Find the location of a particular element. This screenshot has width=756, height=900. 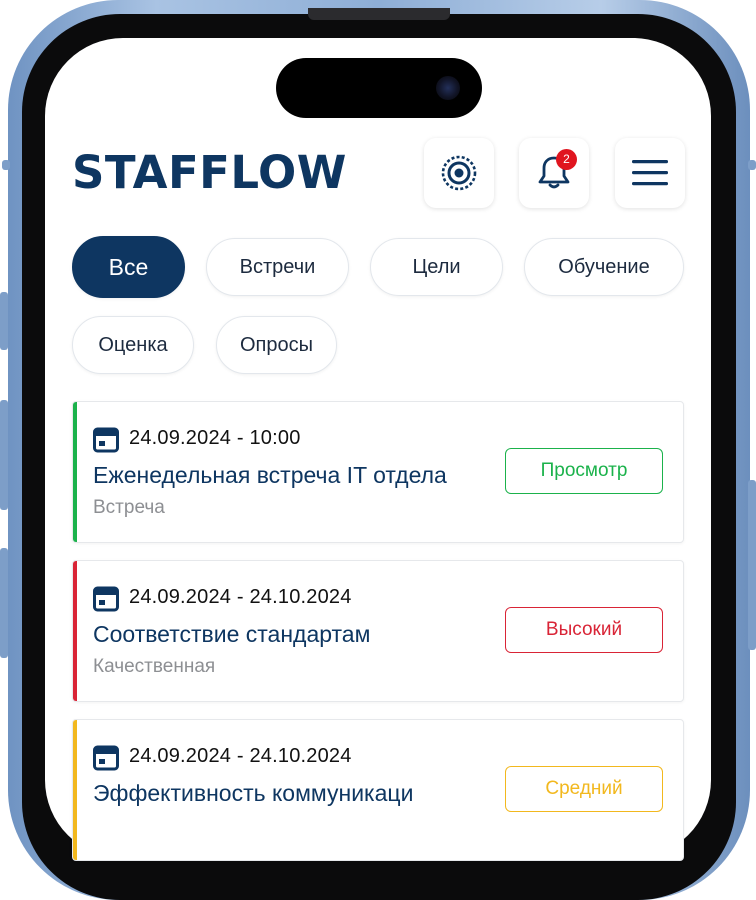

hamburger-icon is located at coordinates (650, 173).